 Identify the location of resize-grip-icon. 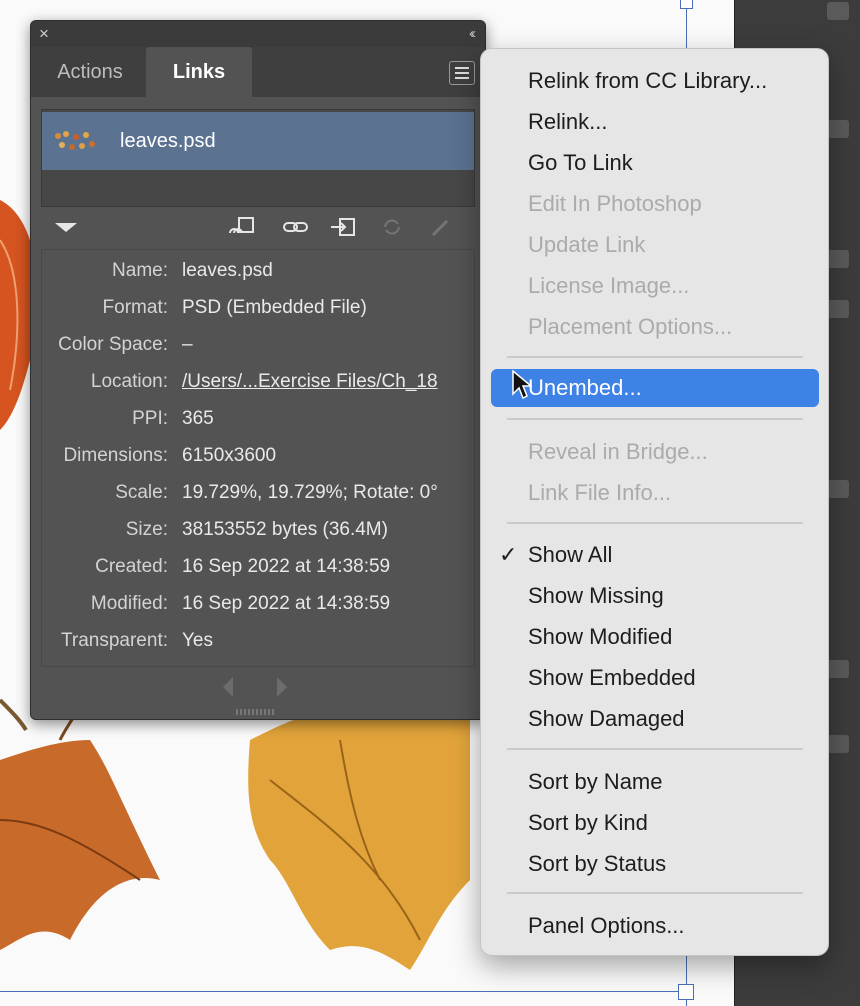
(256, 712).